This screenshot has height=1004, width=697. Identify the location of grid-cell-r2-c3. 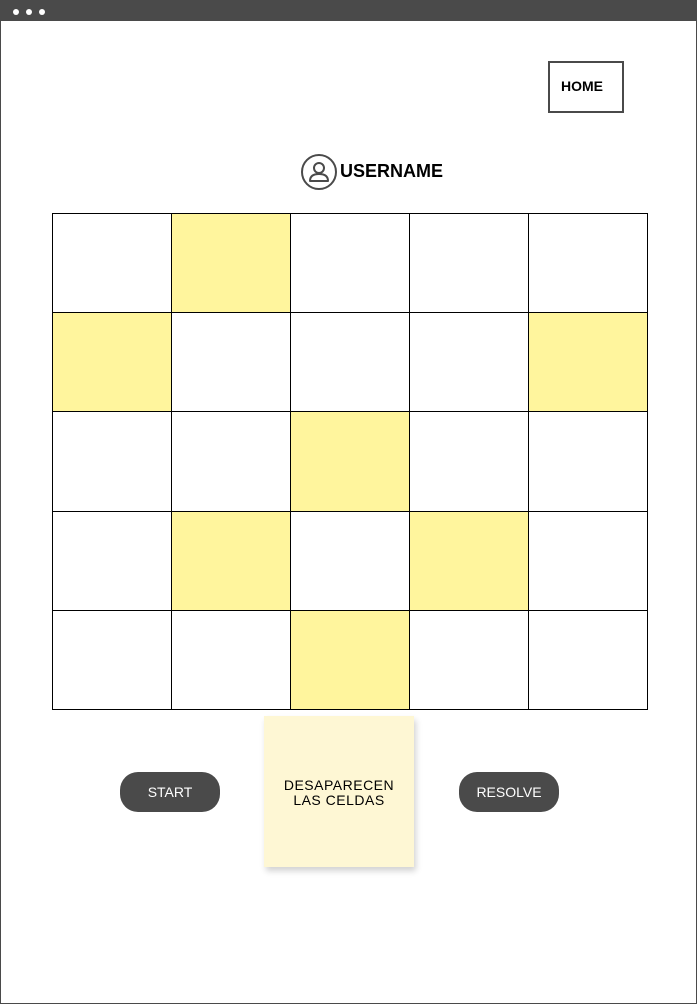
(350, 363).